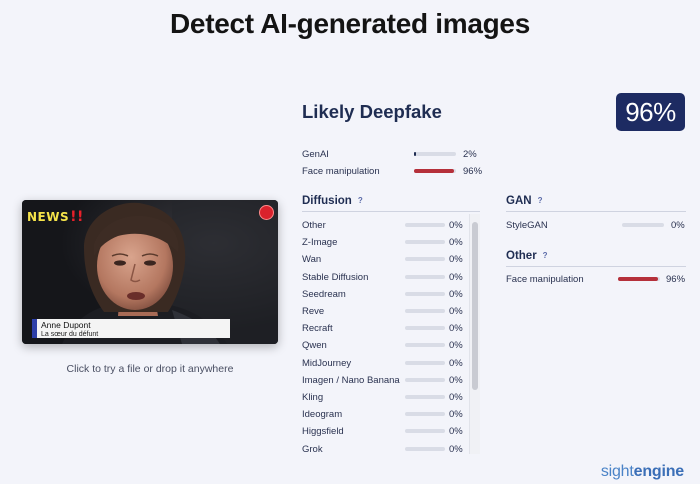  I want to click on news-label: NEWS!!, so click(55, 217).